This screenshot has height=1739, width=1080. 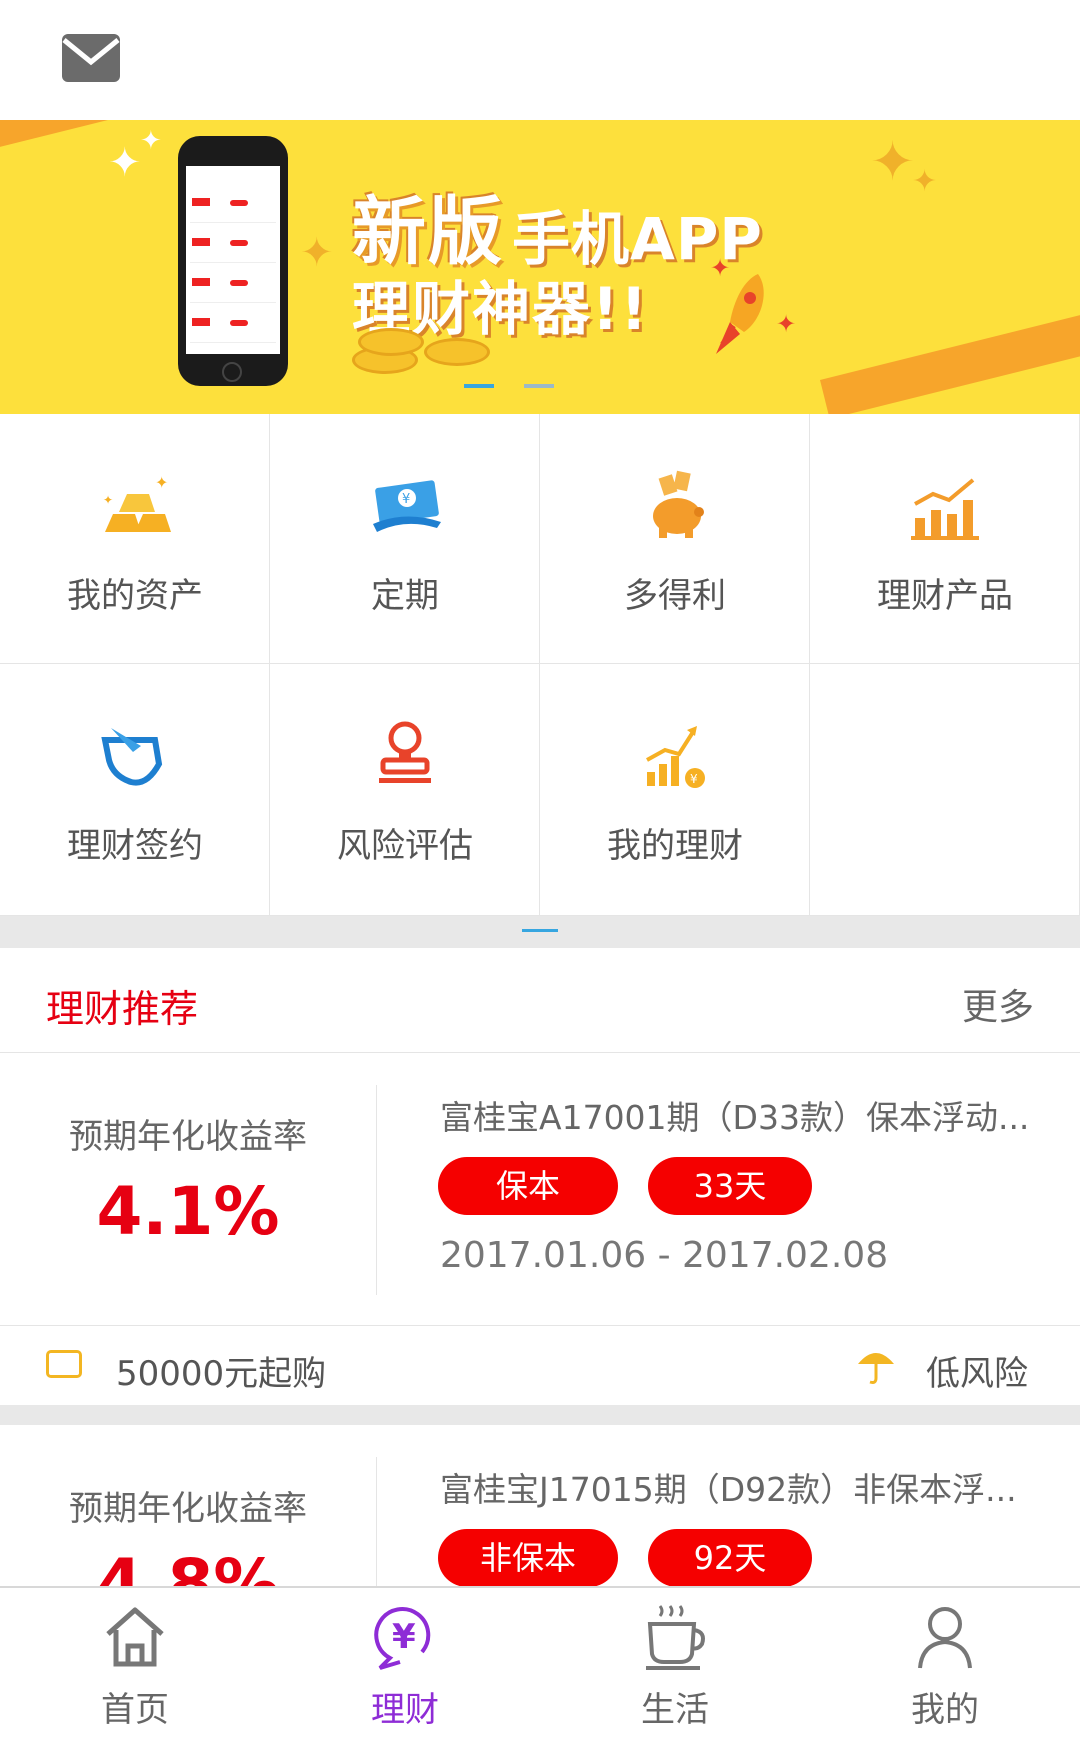 I want to click on top-bar, so click(x=540, y=60).